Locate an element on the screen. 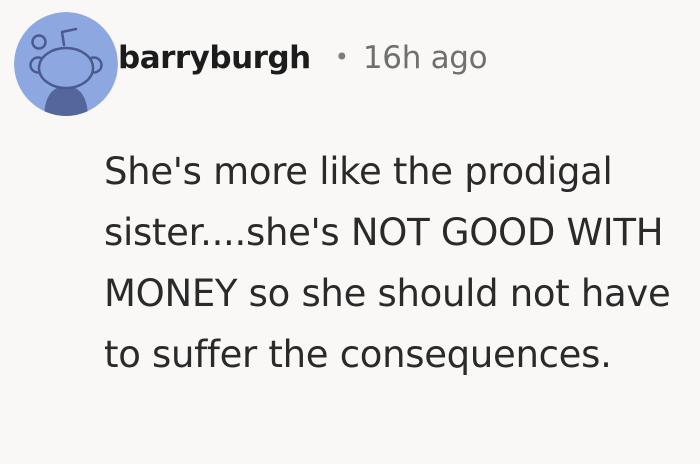  username-link: barryburgh is located at coordinates (214, 58).